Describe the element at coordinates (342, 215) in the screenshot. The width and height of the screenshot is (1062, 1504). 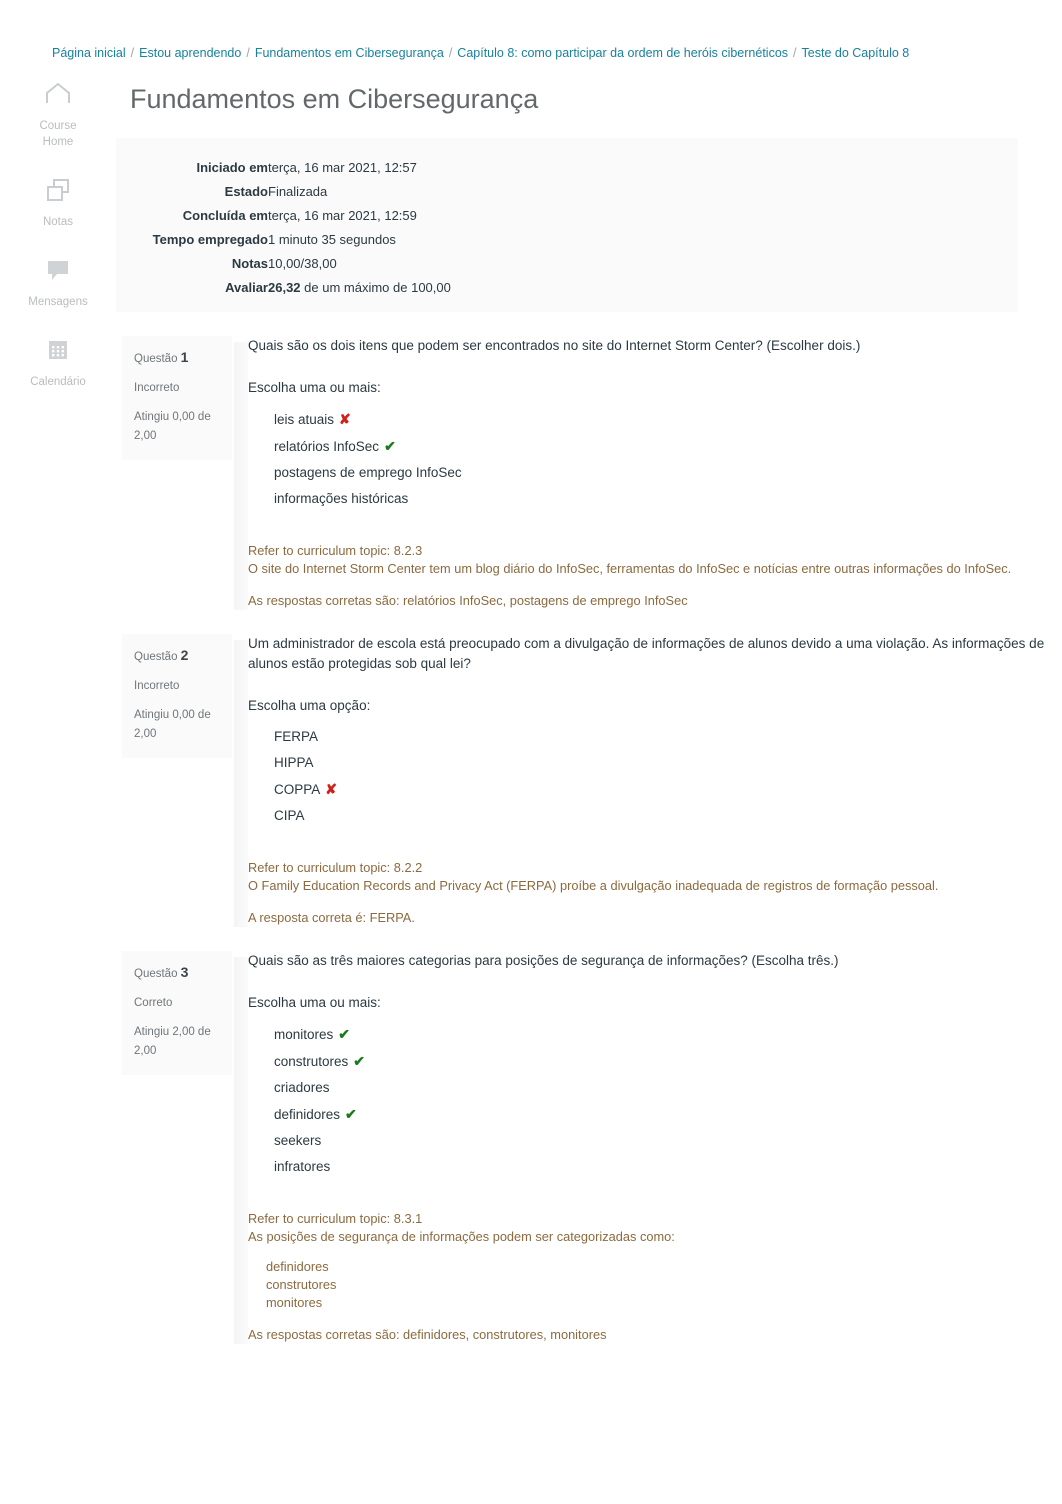
I see `summary-value: terça, 16 mar 2021, 12:59` at that location.